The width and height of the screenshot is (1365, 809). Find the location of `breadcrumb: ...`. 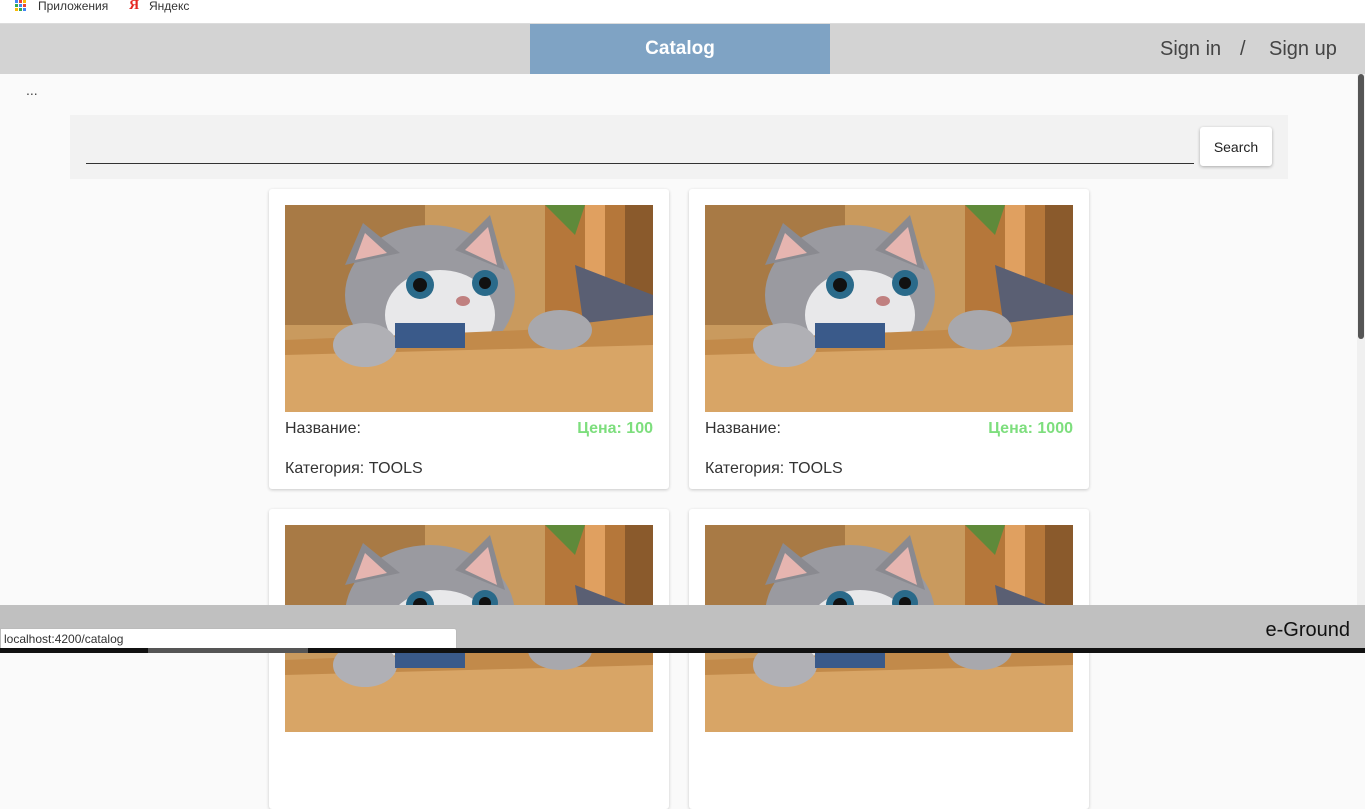

breadcrumb: ... is located at coordinates (32, 90).